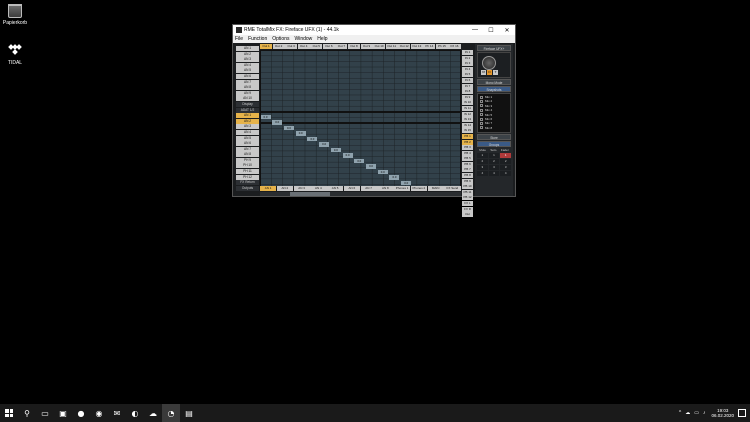  Describe the element at coordinates (402, 188) in the screenshot. I see `output-tab: Phones 1` at that location.